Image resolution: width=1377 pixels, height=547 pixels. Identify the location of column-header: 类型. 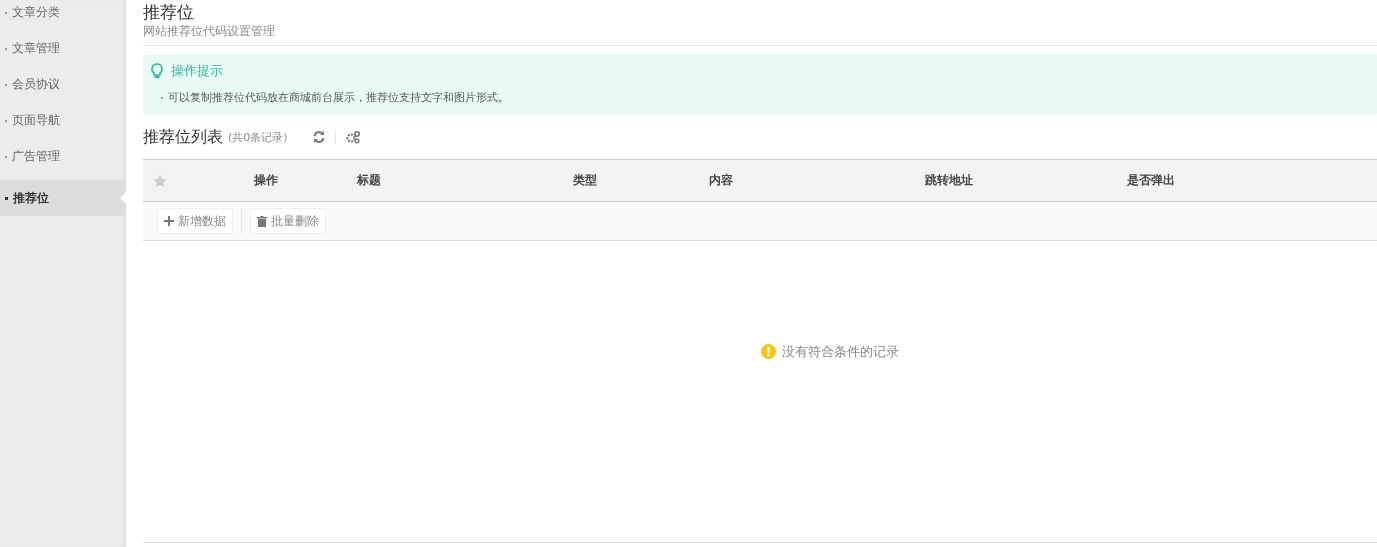
(585, 180).